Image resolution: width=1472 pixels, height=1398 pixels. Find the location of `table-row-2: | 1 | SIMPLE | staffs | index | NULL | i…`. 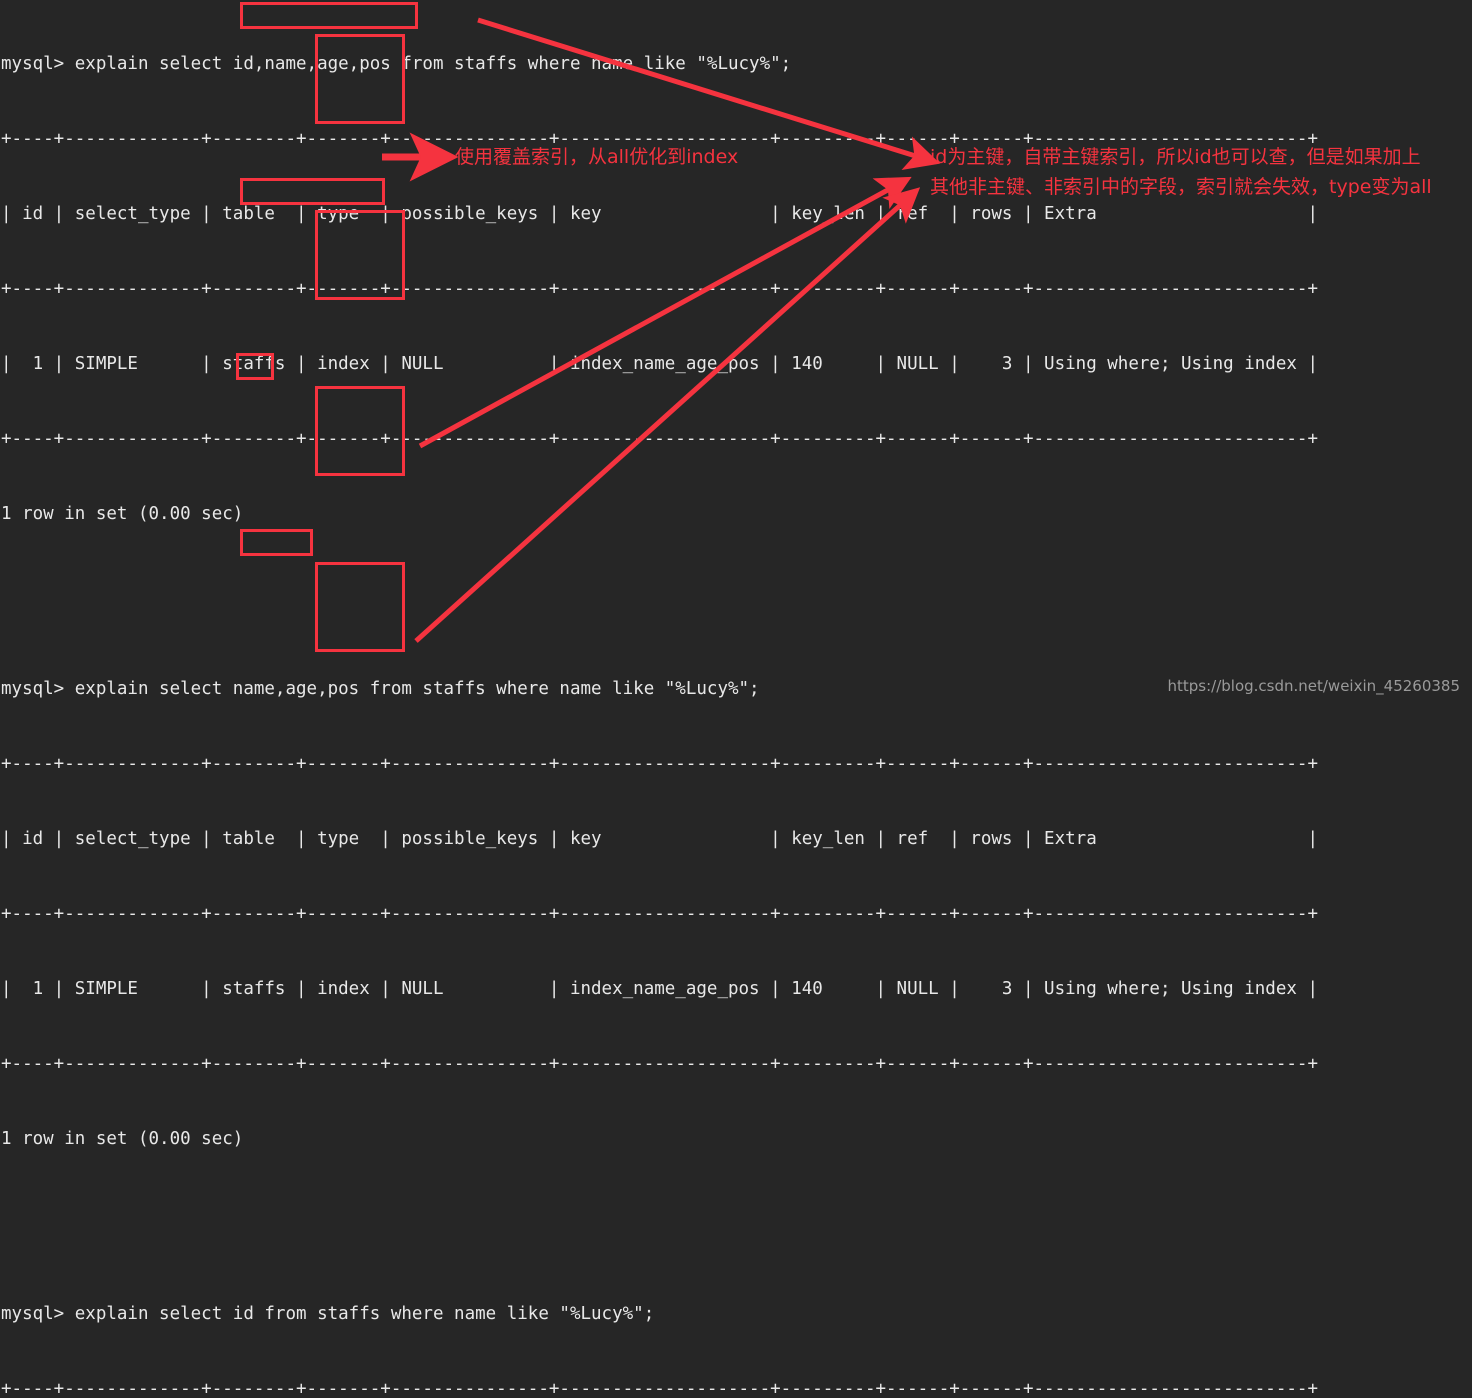

table-row-2: | 1 | SIMPLE | staffs | index | NULL | i… is located at coordinates (659, 989).